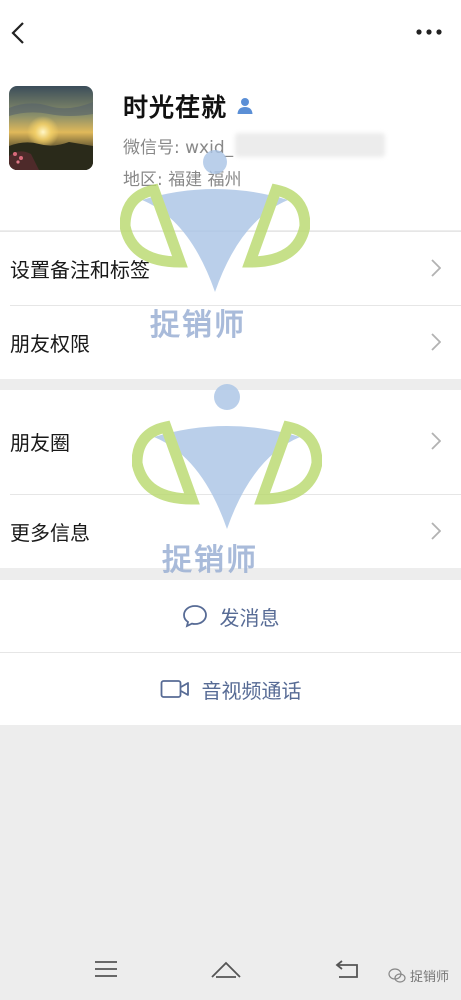 This screenshot has height=1000, width=461. I want to click on video-call-label: 音视频通话, so click(251, 690).